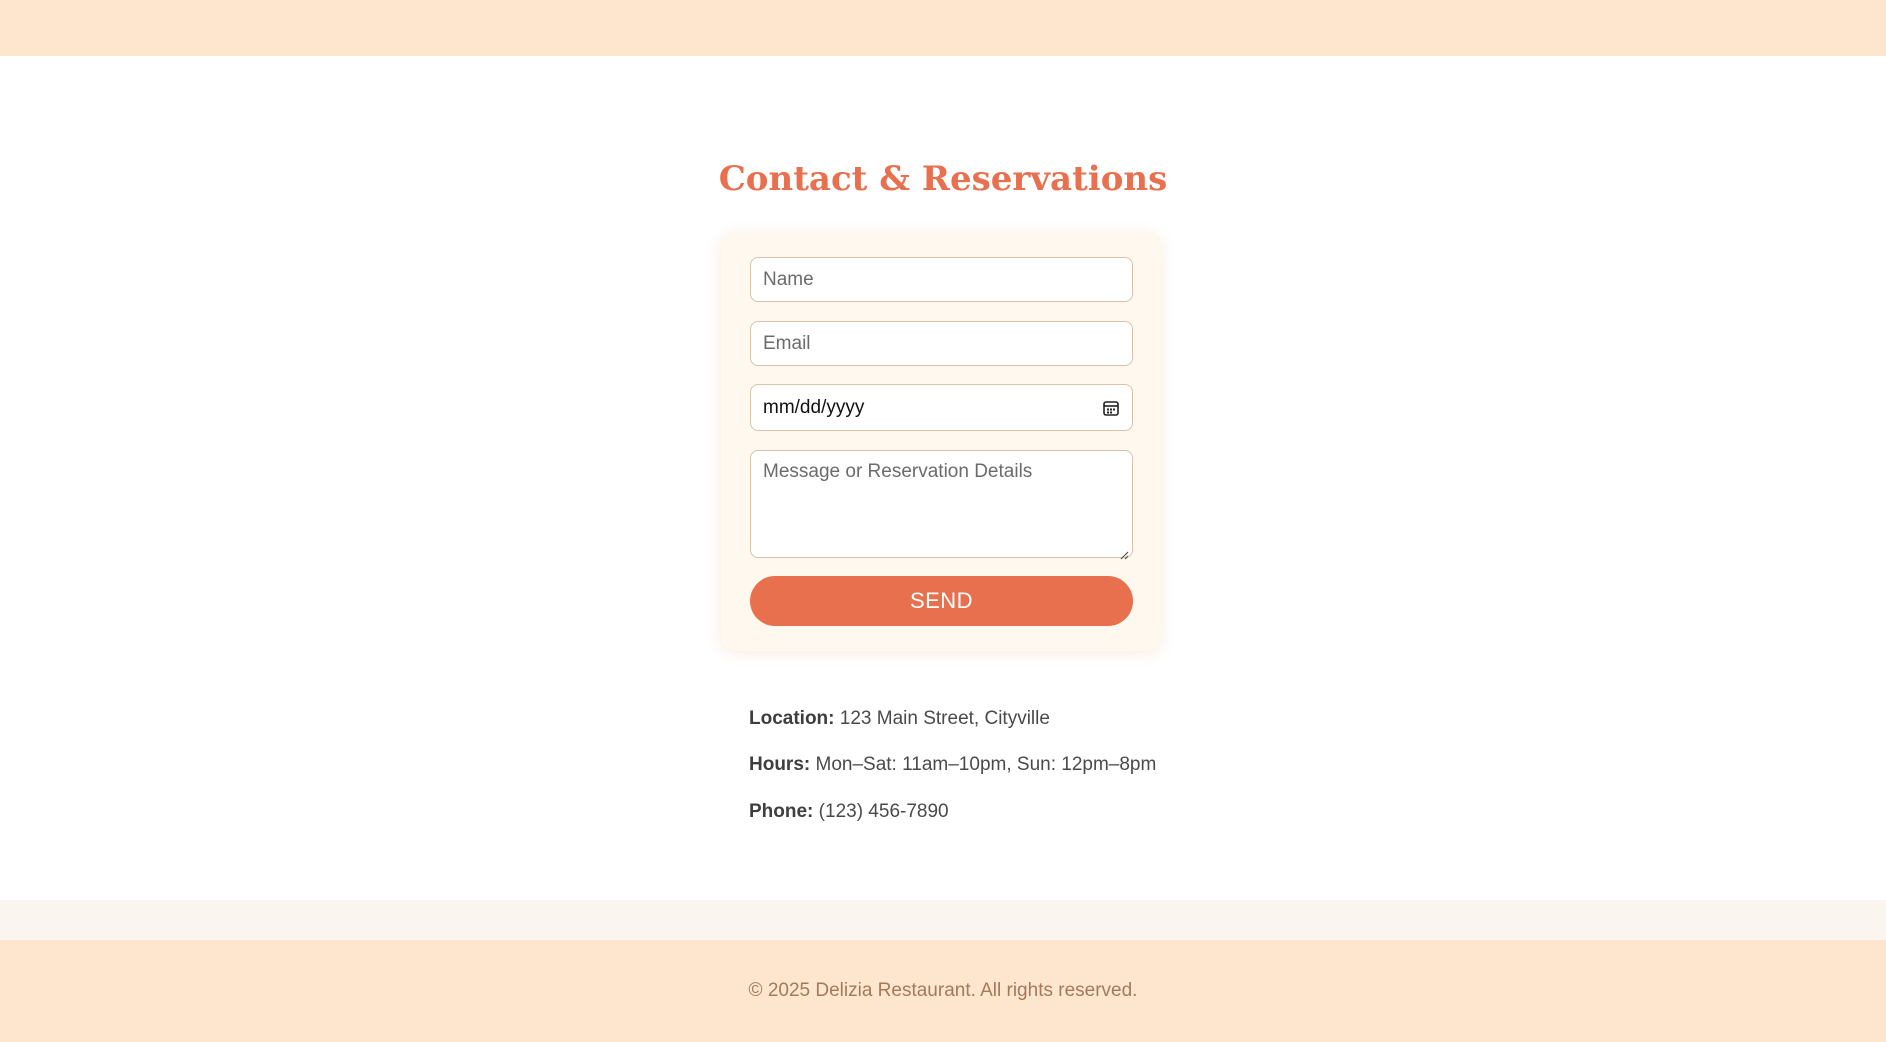 This screenshot has width=1886, height=1042. What do you see at coordinates (944, 718) in the screenshot?
I see `location-value: 123 Main Street, Cityville` at bounding box center [944, 718].